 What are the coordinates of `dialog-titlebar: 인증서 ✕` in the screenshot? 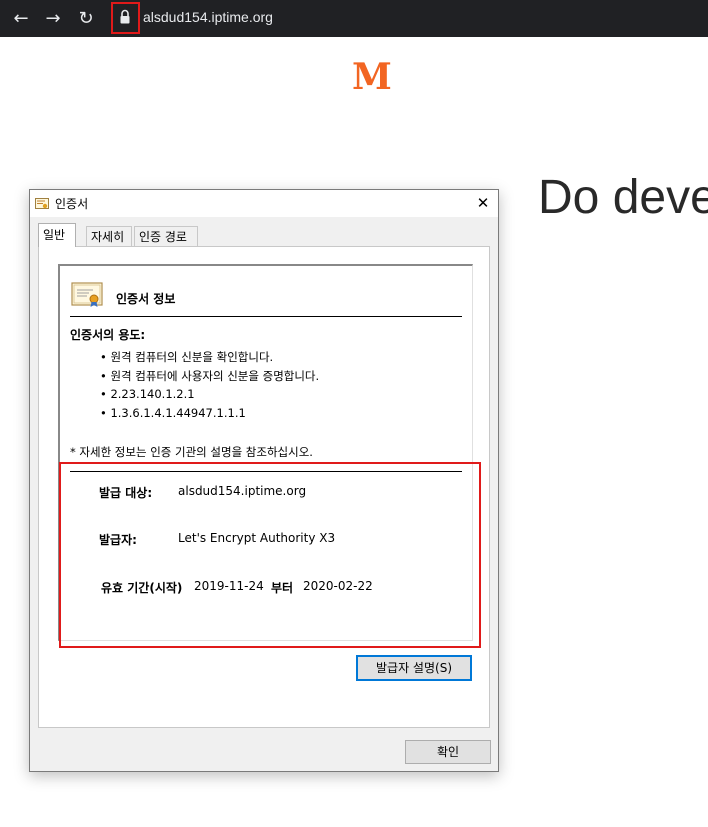 It's located at (264, 203).